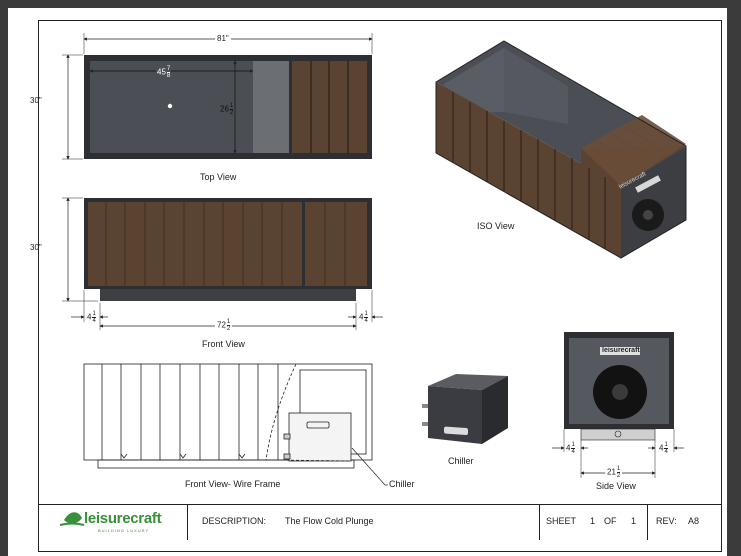  What do you see at coordinates (614, 472) in the screenshot?
I see `dim-side-width: 21 1 2` at bounding box center [614, 472].